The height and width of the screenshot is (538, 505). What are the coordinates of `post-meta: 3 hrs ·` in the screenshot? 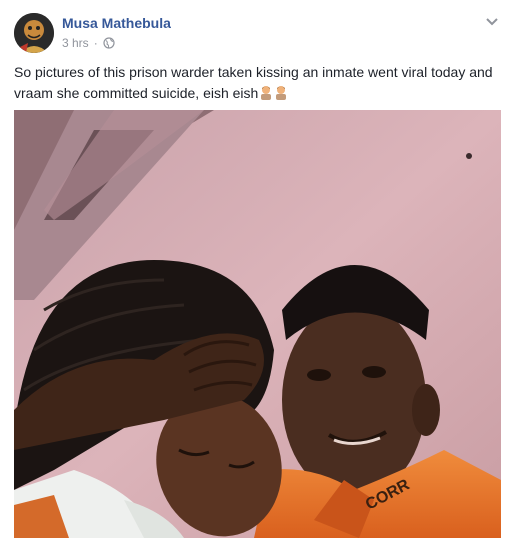 It's located at (88, 43).